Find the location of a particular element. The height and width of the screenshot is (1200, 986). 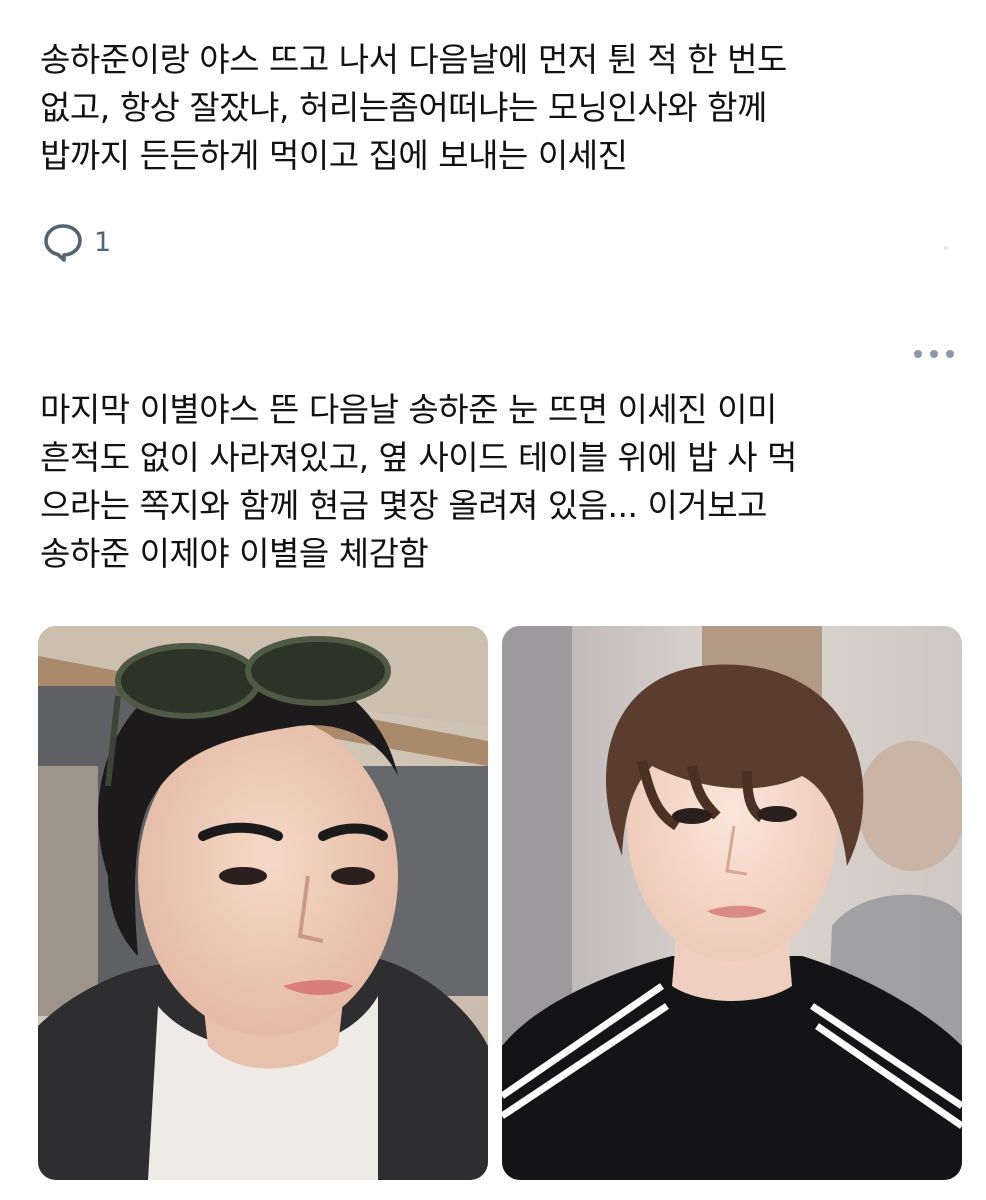

reply-button: 1 is located at coordinates (76, 242).